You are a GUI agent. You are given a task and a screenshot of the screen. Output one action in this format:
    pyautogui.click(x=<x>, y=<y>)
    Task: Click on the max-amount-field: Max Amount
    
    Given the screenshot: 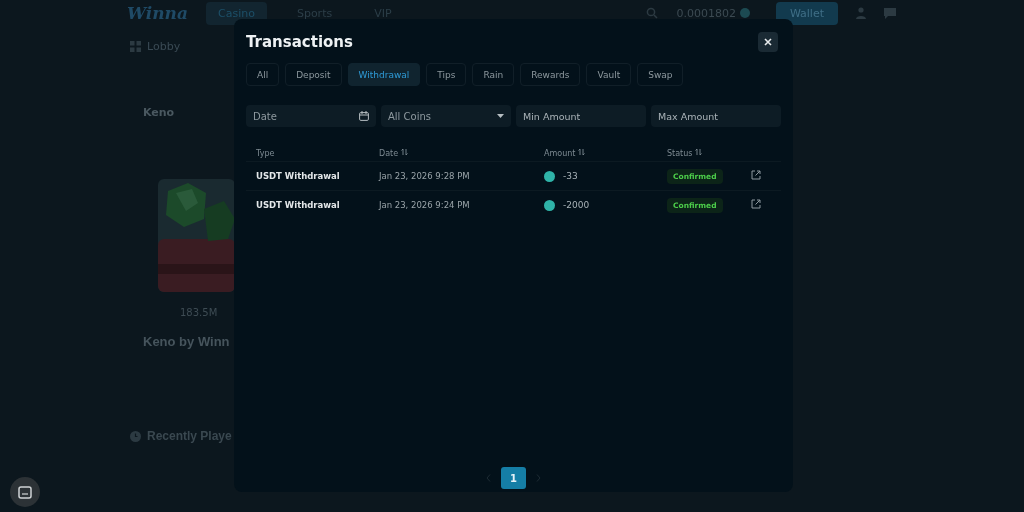 What is the action you would take?
    pyautogui.click(x=716, y=116)
    